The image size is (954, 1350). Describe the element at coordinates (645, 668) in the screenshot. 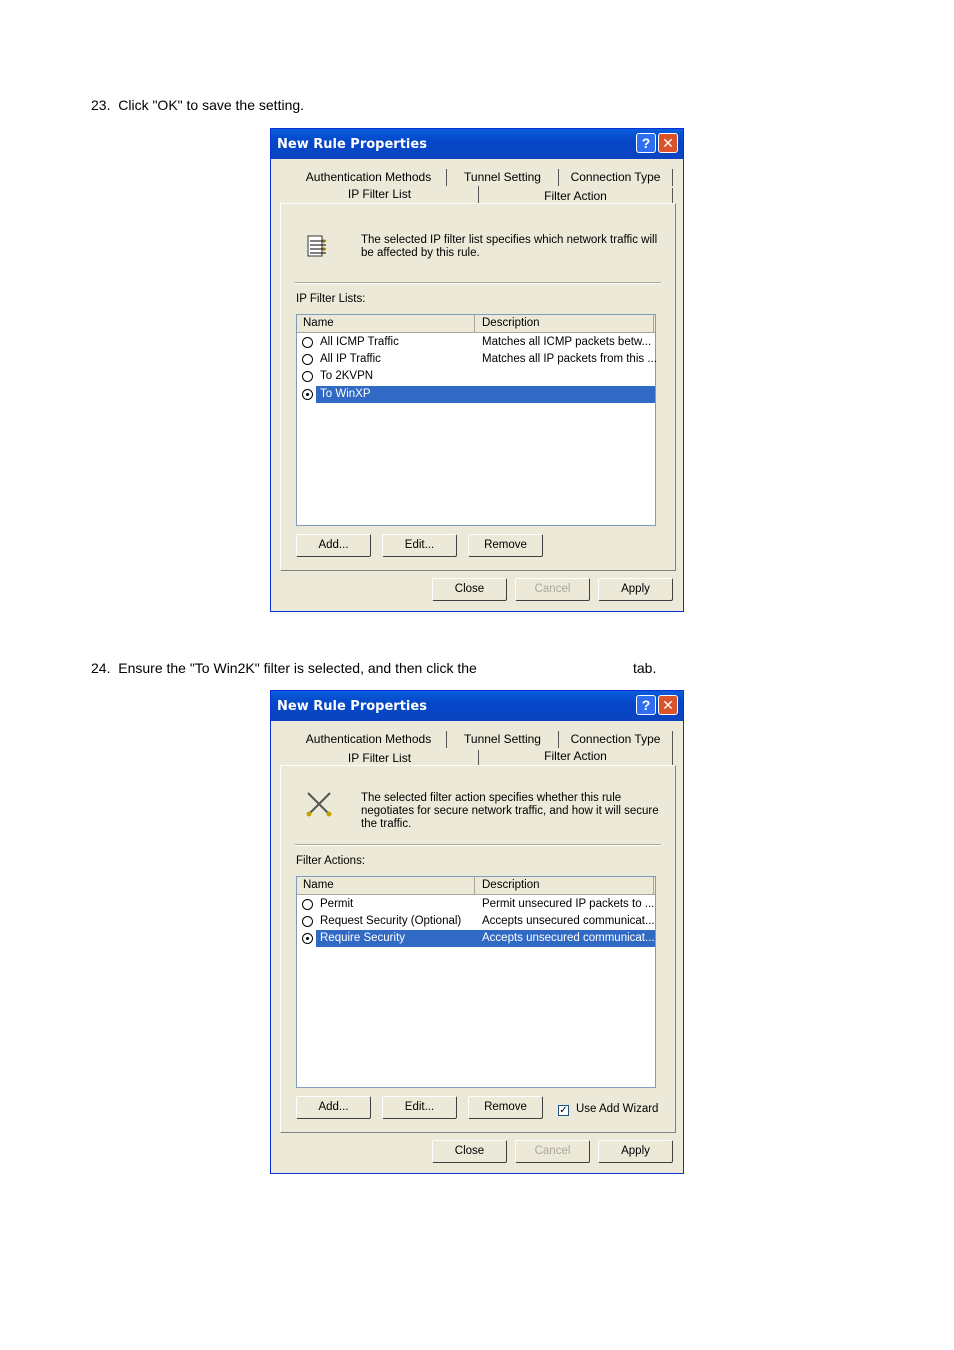

I see `step-24-suffix: tab.` at that location.